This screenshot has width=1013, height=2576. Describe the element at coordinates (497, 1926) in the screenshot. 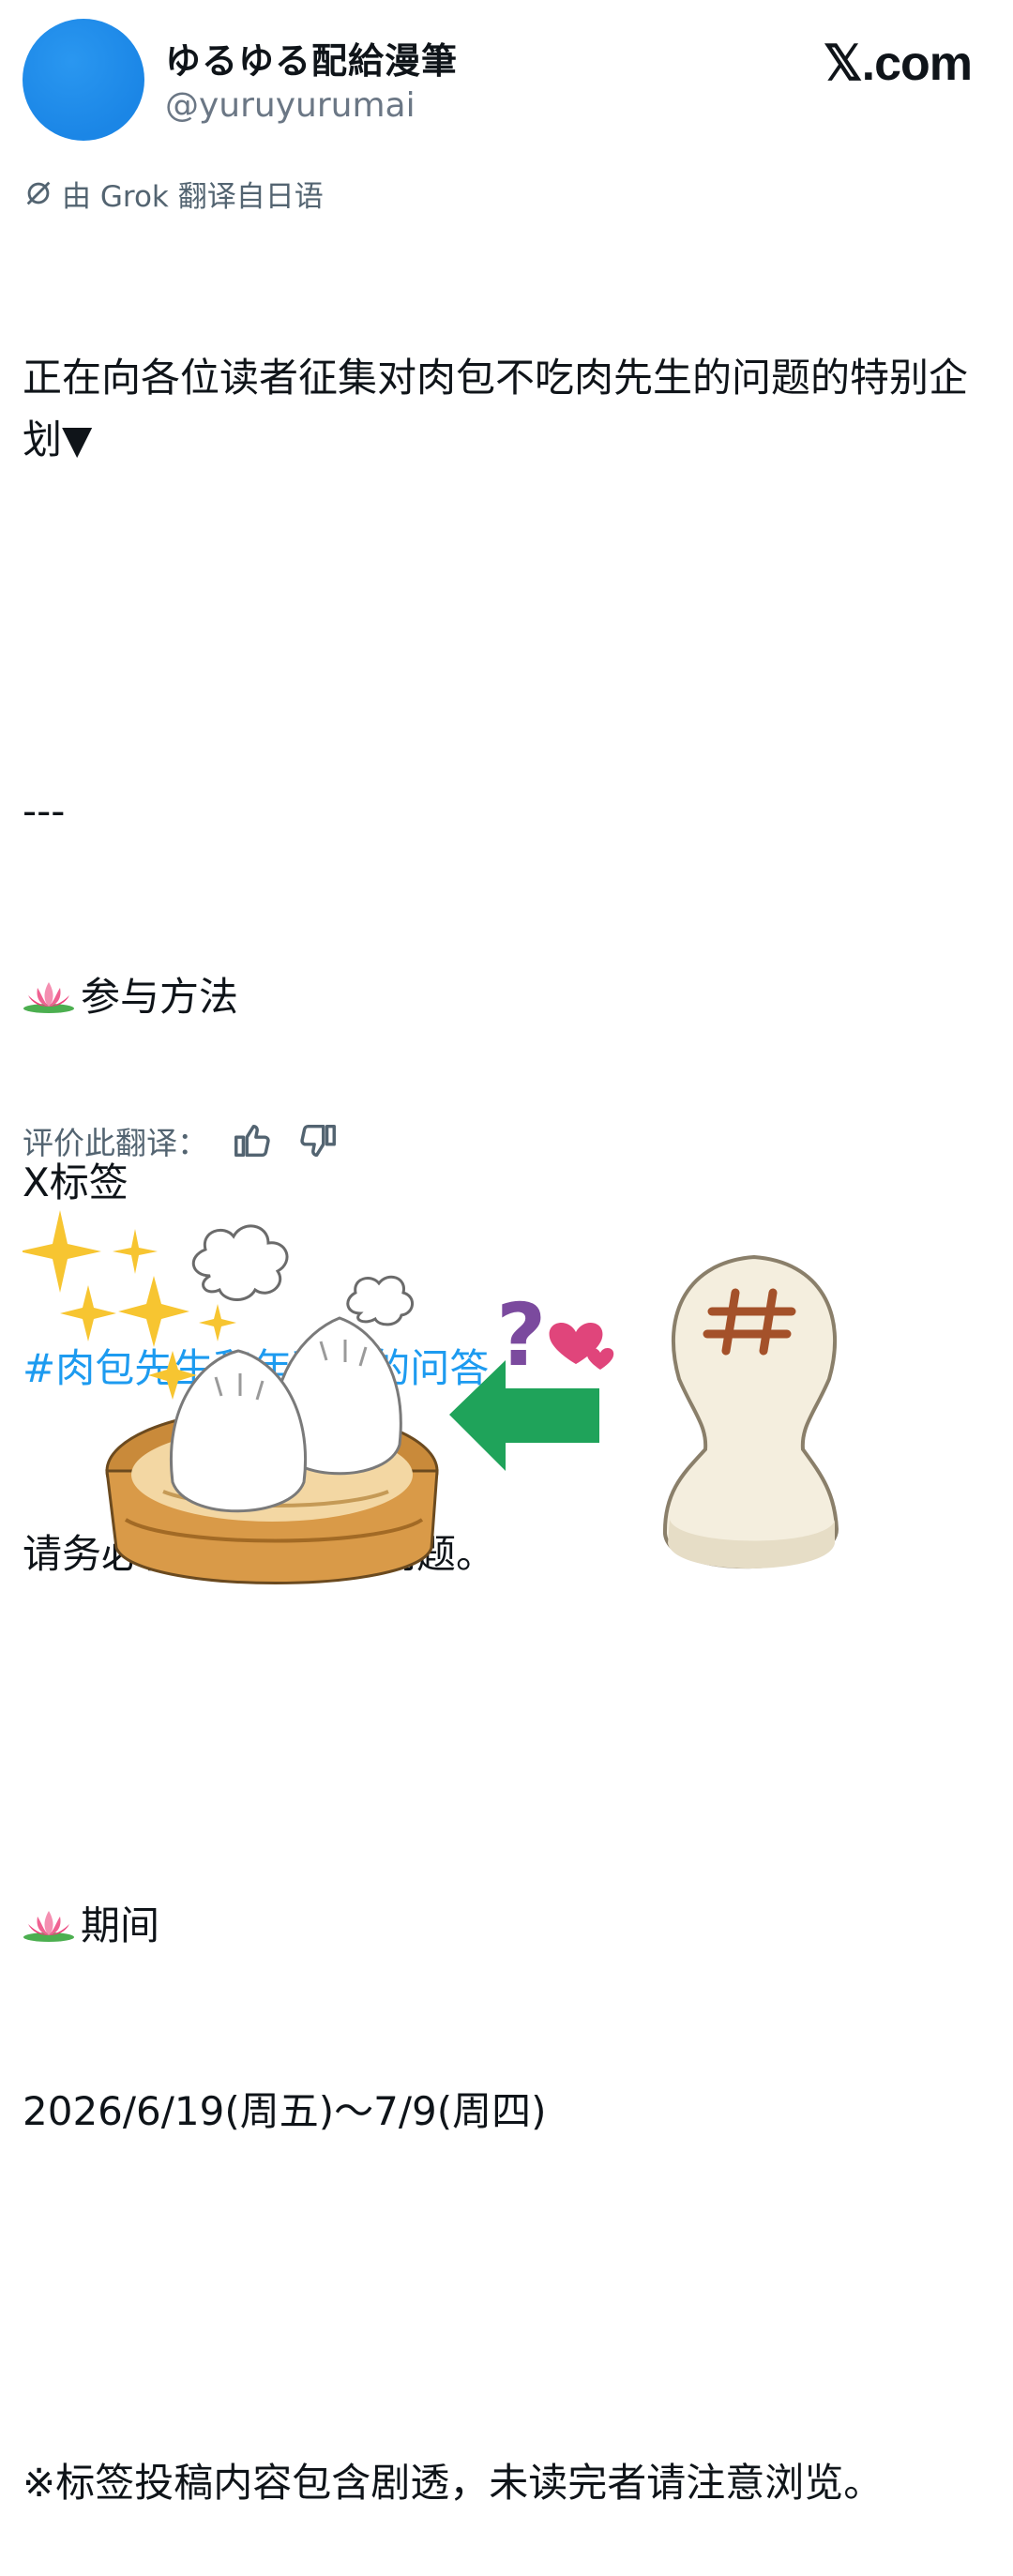

I see `section-heading-period: 期间` at that location.